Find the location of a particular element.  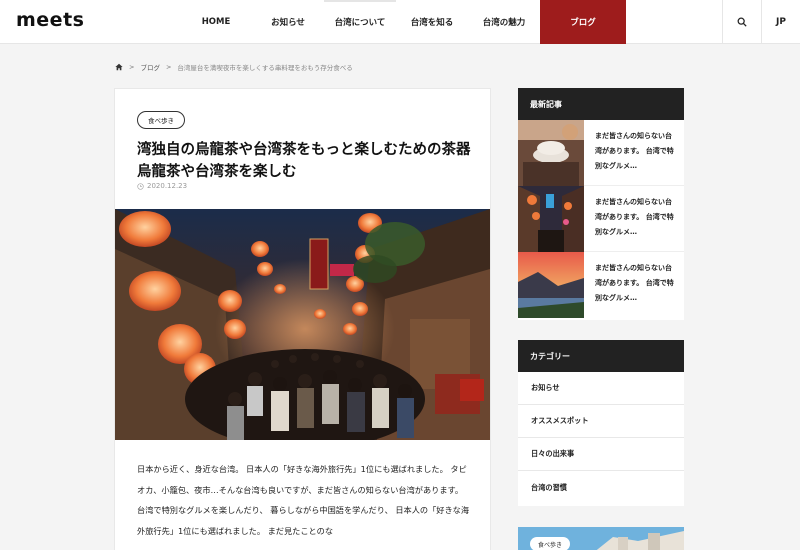

nav-know-taiwan: 台湾を知る is located at coordinates (432, 22).